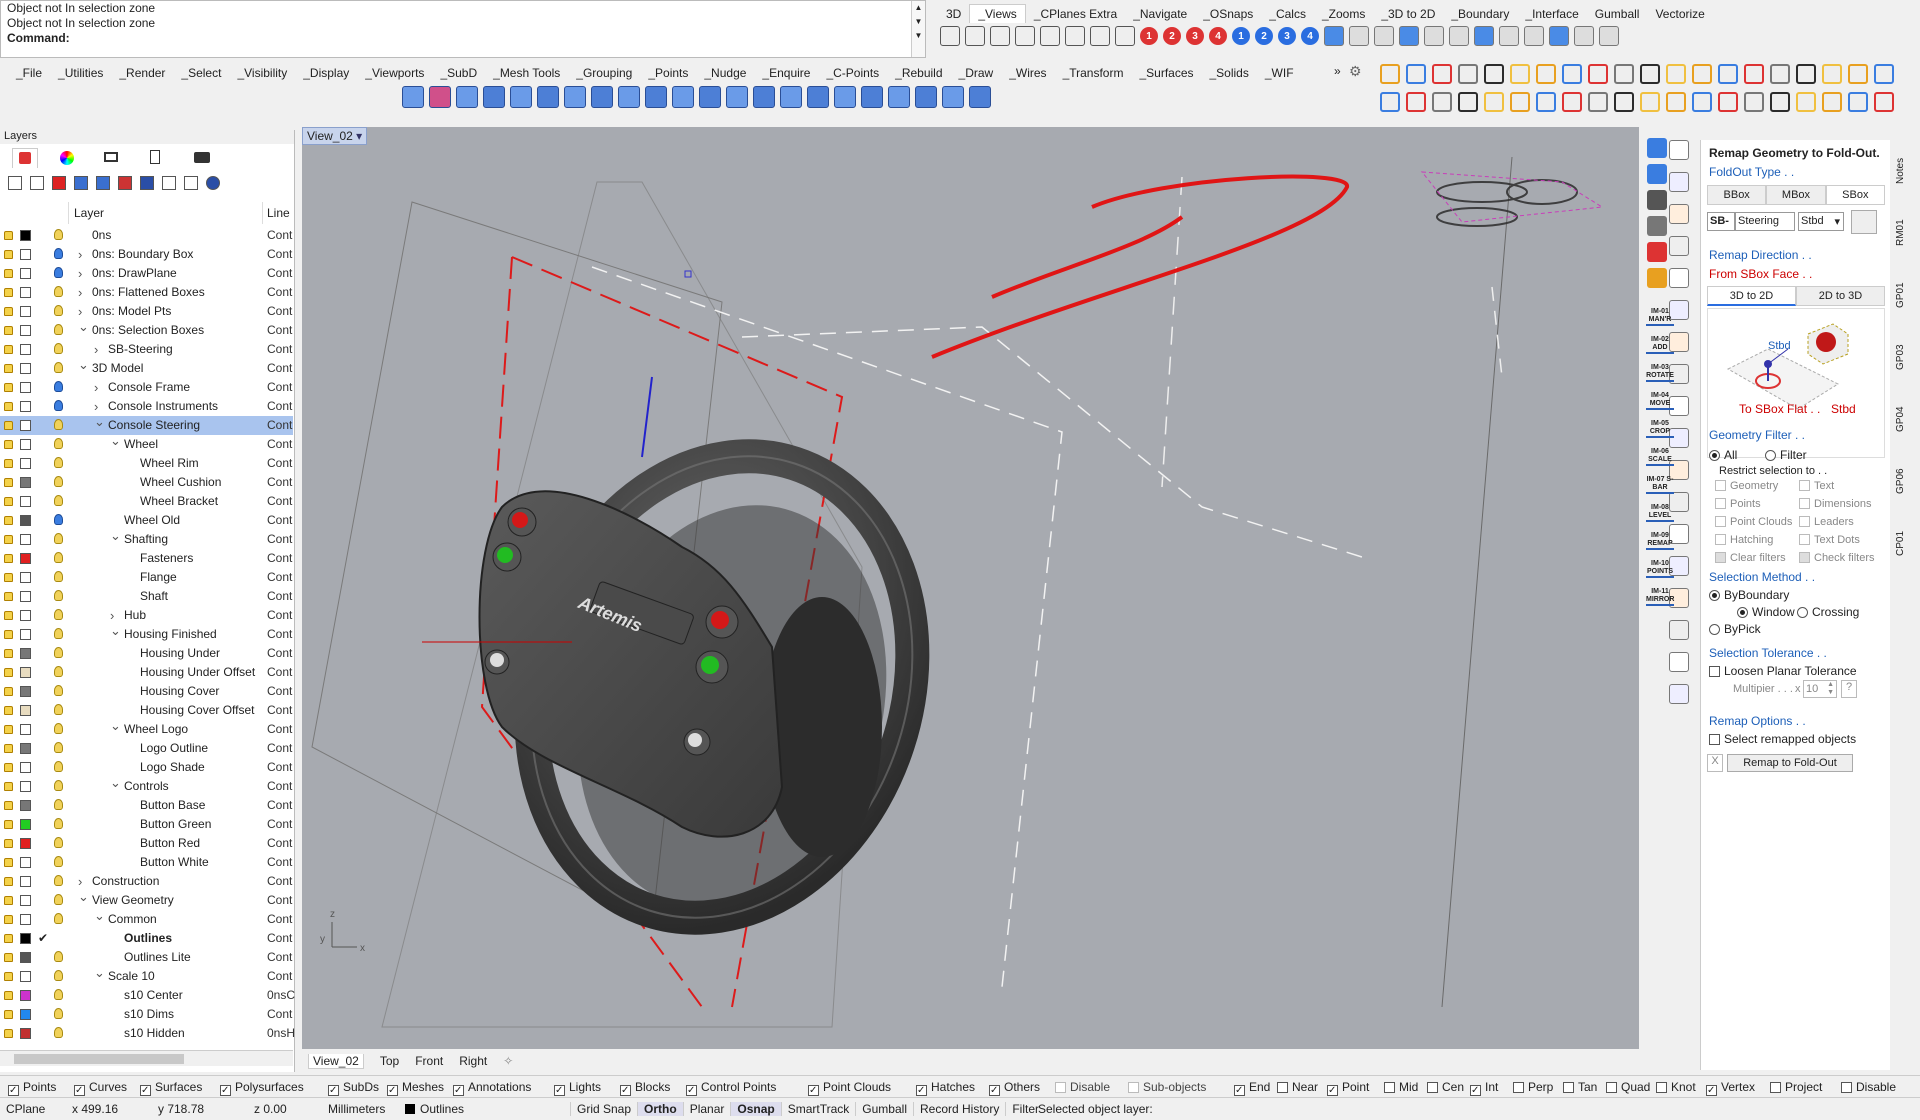  What do you see at coordinates (1343, 14) in the screenshot?
I see `tab-top-6: _Zooms` at bounding box center [1343, 14].